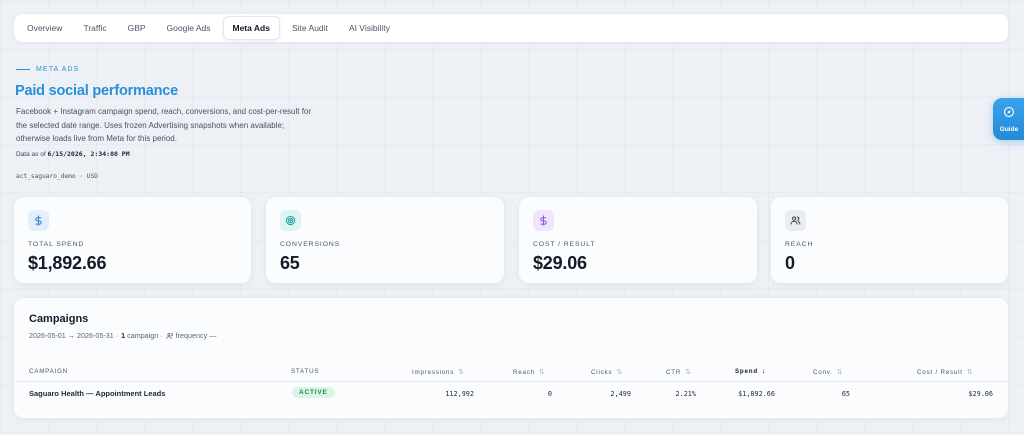  What do you see at coordinates (607, 372) in the screenshot?
I see `column-header-clicks: Clicks ⇅` at bounding box center [607, 372].